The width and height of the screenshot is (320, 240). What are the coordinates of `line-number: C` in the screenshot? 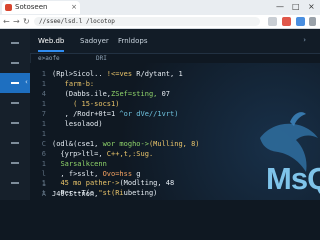 It's located at (43, 144).